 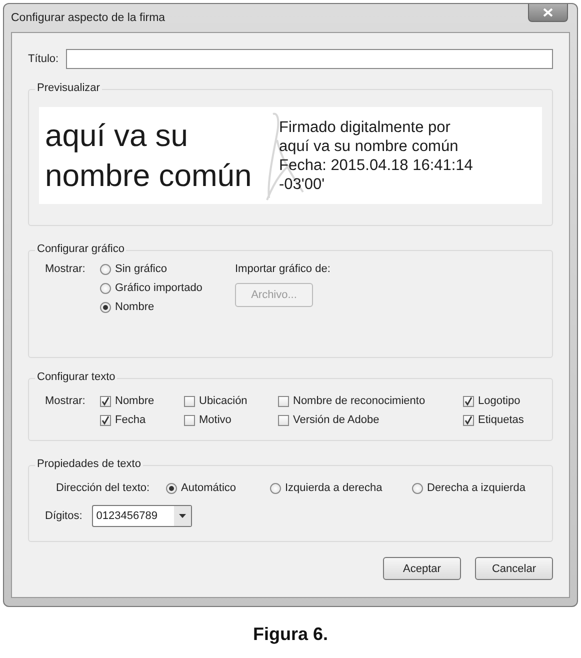 I want to click on direction-label: Dirección del texto:, so click(x=103, y=488).